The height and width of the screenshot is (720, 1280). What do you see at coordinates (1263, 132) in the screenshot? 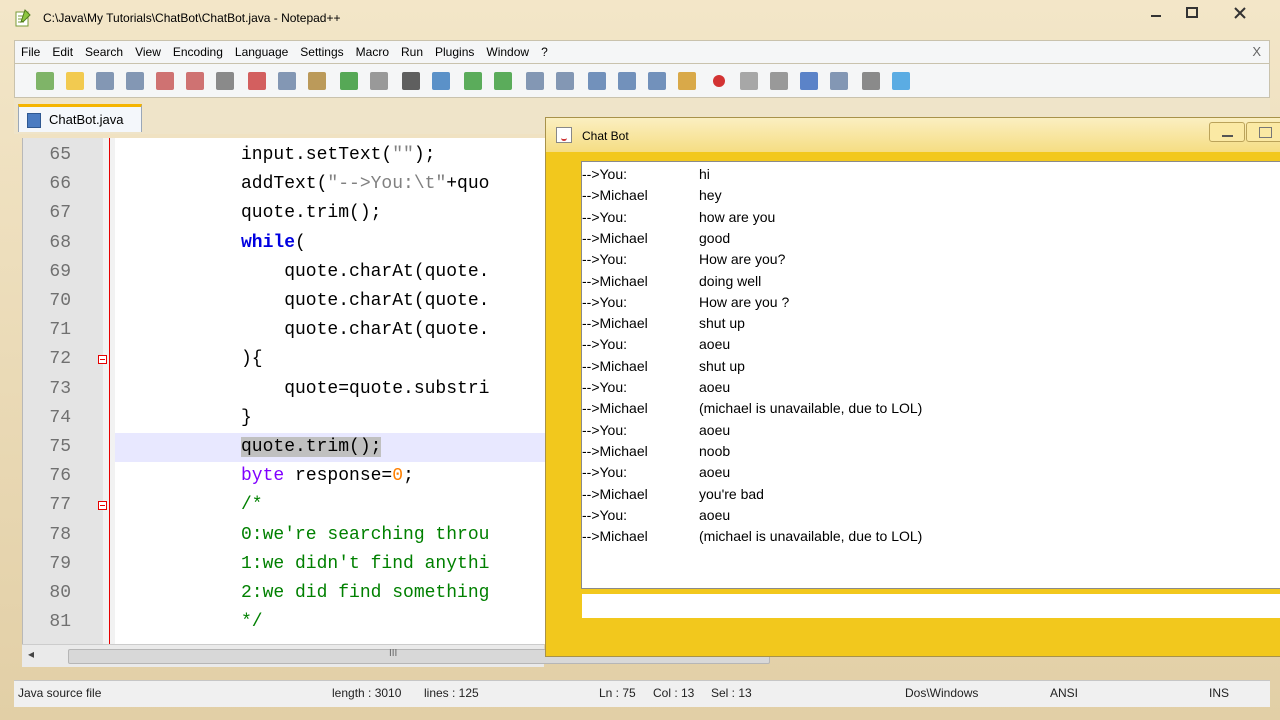
I see `chat-maximize-button` at bounding box center [1263, 132].